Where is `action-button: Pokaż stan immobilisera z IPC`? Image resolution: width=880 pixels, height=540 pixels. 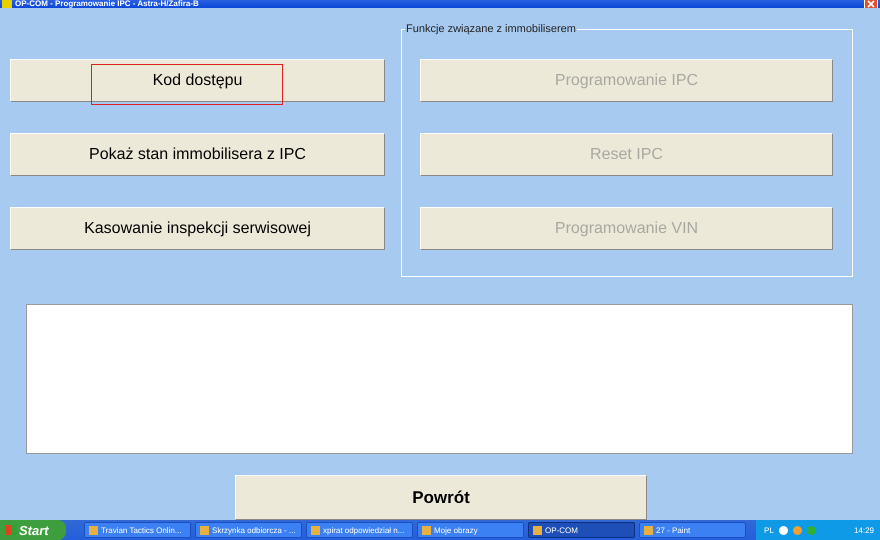
action-button: Pokaż stan immobilisera z IPC is located at coordinates (197, 154).